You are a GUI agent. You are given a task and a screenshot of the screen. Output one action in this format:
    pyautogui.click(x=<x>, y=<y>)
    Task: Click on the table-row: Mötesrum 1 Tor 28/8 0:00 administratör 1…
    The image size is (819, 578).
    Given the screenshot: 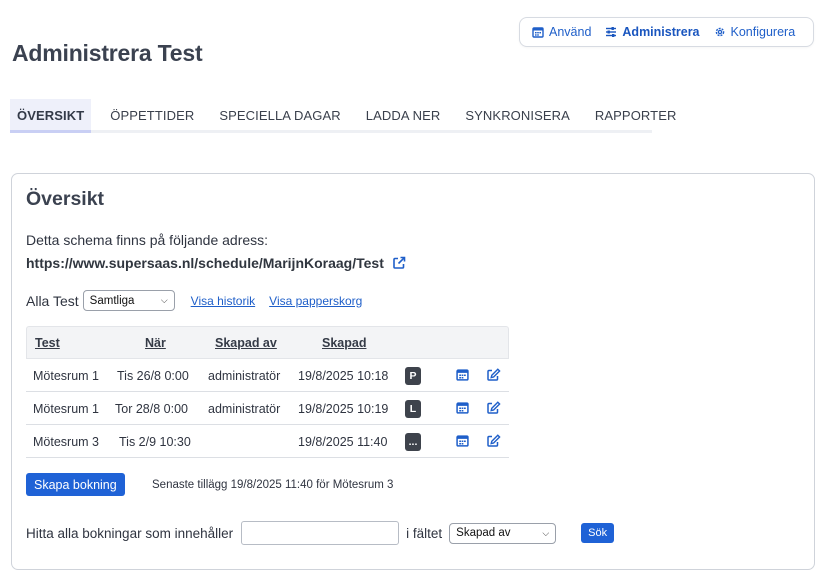 What is the action you would take?
    pyautogui.click(x=267, y=408)
    